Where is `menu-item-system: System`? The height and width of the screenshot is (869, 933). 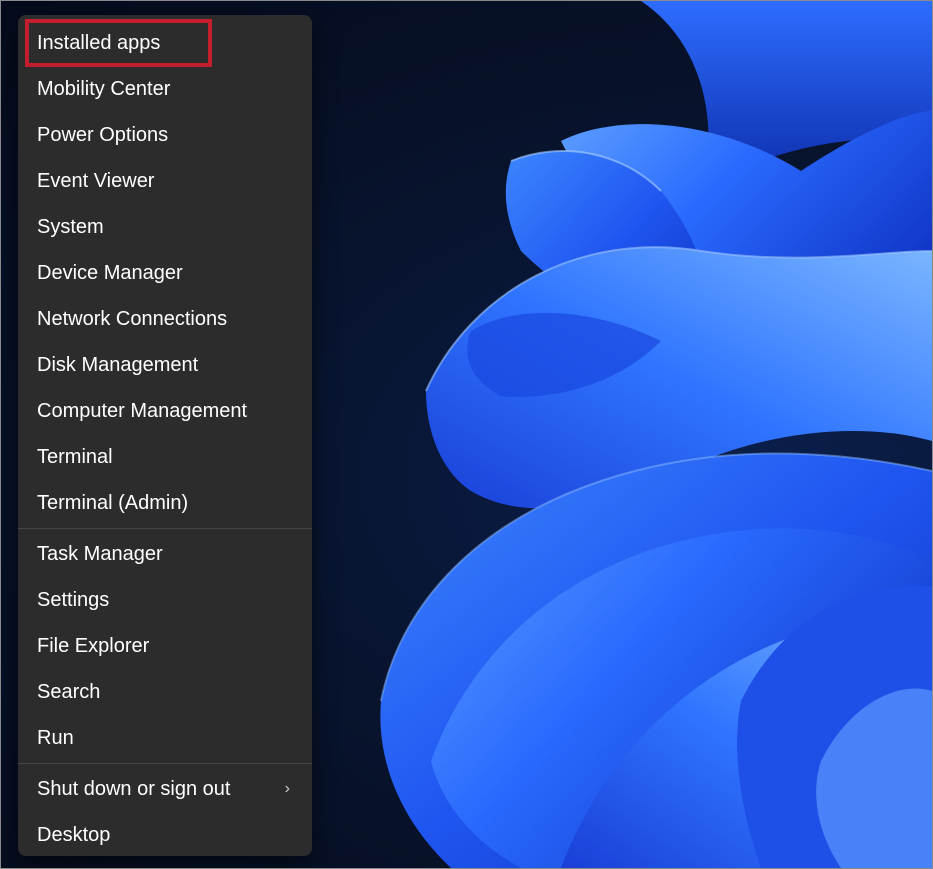
menu-item-system: System is located at coordinates (165, 227).